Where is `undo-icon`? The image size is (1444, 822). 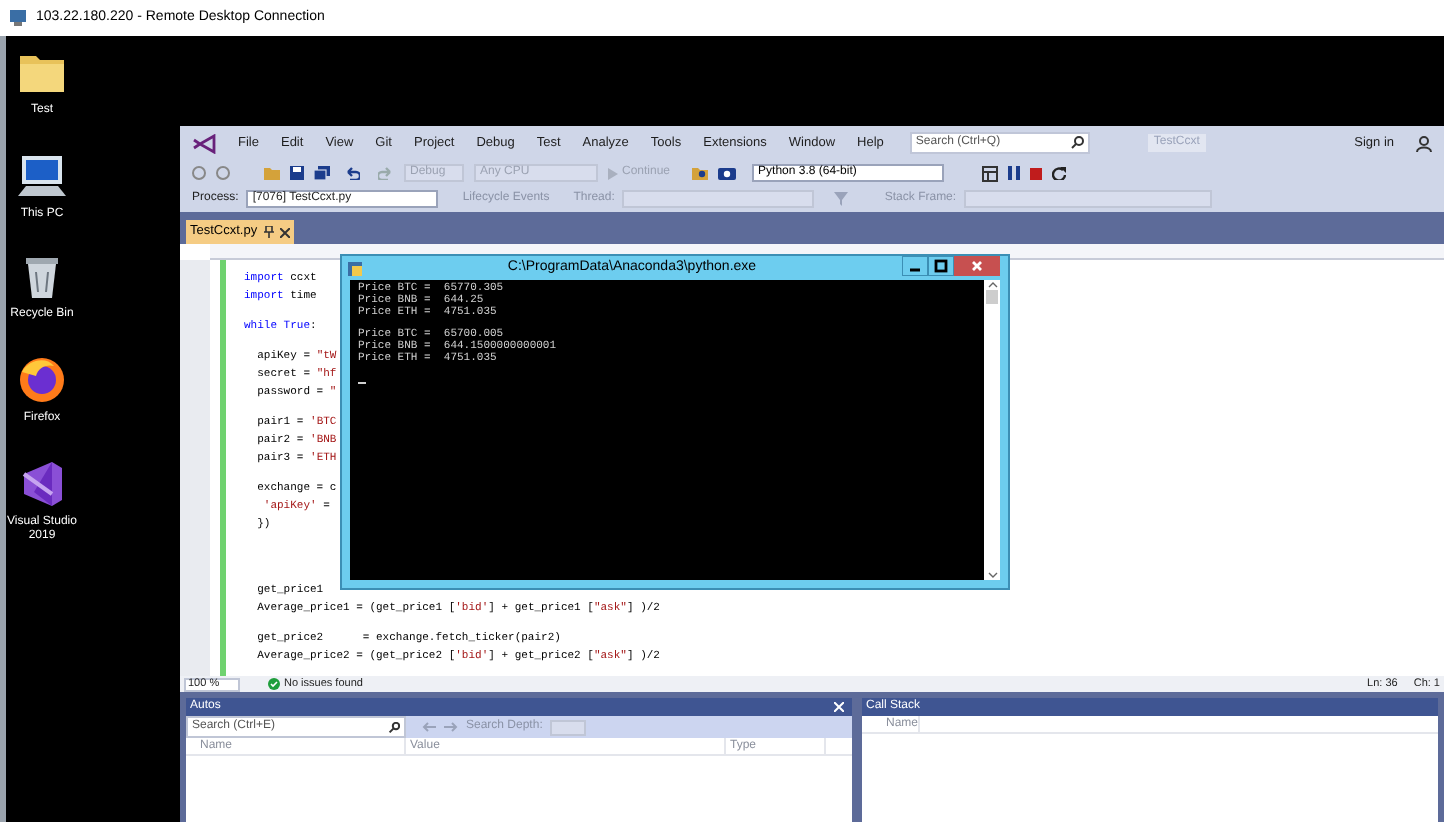
undo-icon is located at coordinates (352, 173).